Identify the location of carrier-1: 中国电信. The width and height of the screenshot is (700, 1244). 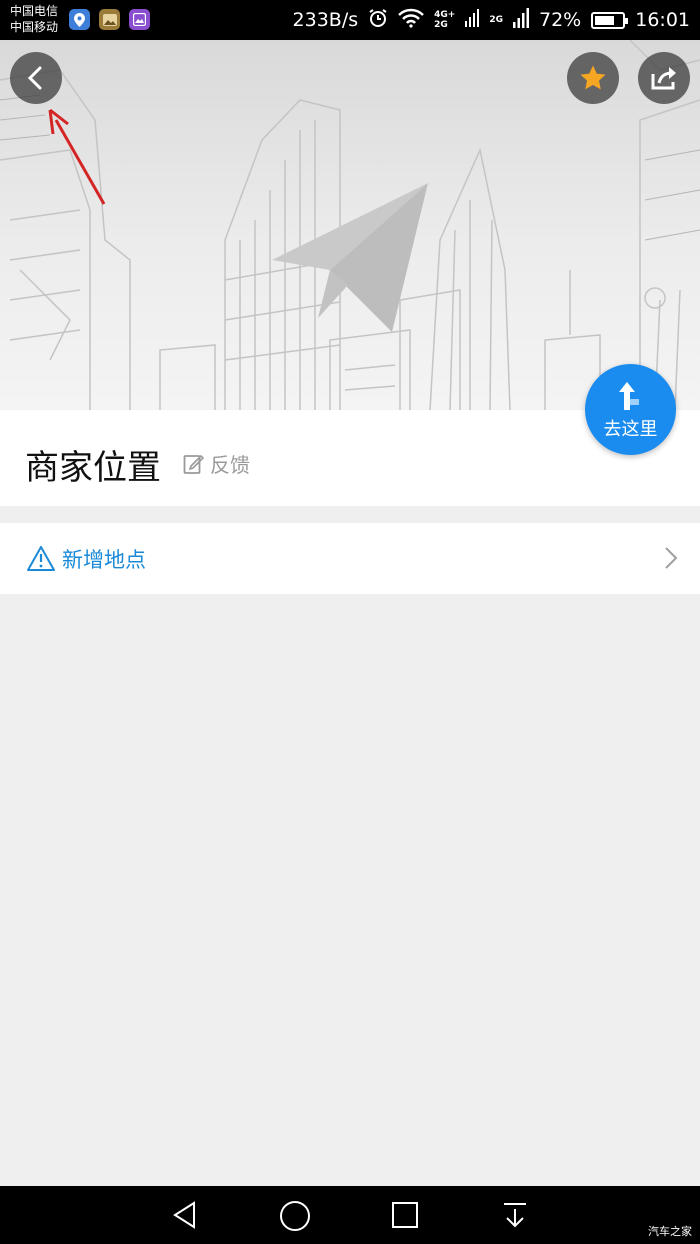
(34, 11).